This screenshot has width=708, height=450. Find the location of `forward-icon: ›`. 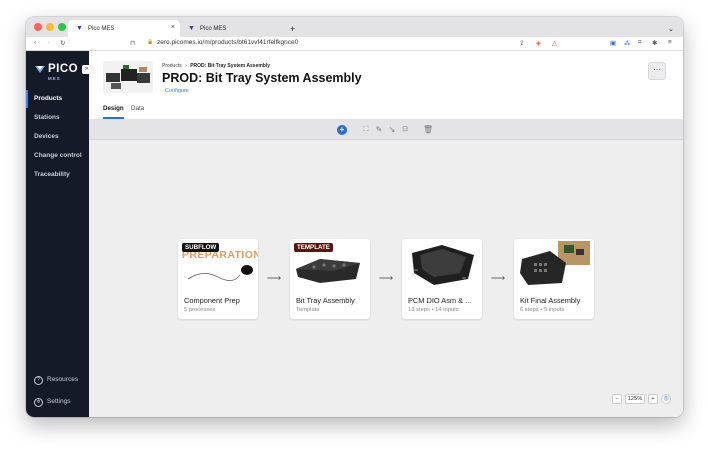

forward-icon: › is located at coordinates (49, 42).